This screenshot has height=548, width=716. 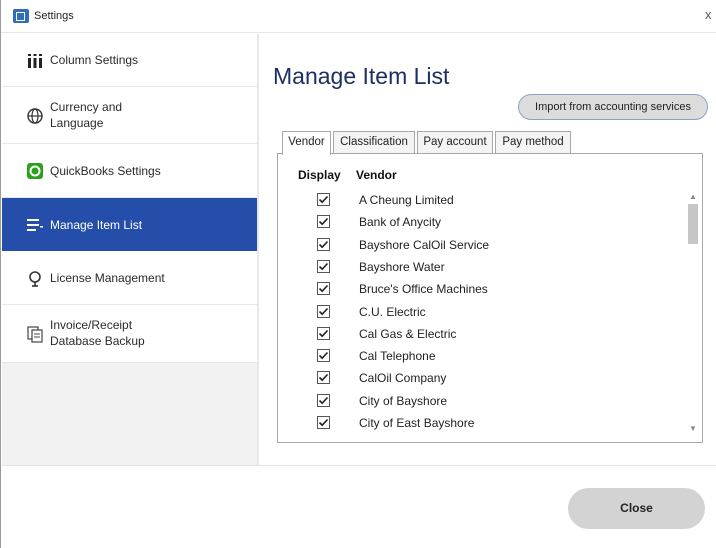 What do you see at coordinates (636, 508) in the screenshot?
I see `close-button: Close` at bounding box center [636, 508].